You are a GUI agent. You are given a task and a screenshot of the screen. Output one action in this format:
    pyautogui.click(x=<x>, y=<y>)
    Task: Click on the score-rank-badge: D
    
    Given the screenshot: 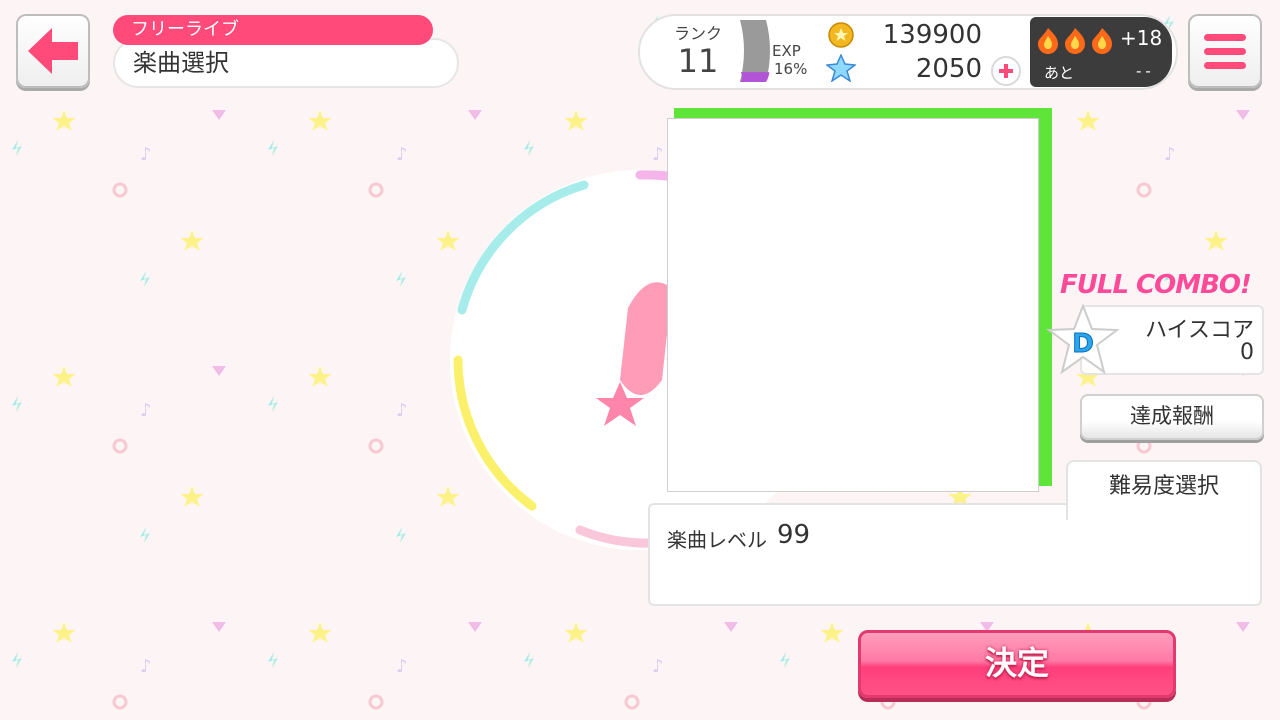 What is the action you would take?
    pyautogui.click(x=1083, y=339)
    